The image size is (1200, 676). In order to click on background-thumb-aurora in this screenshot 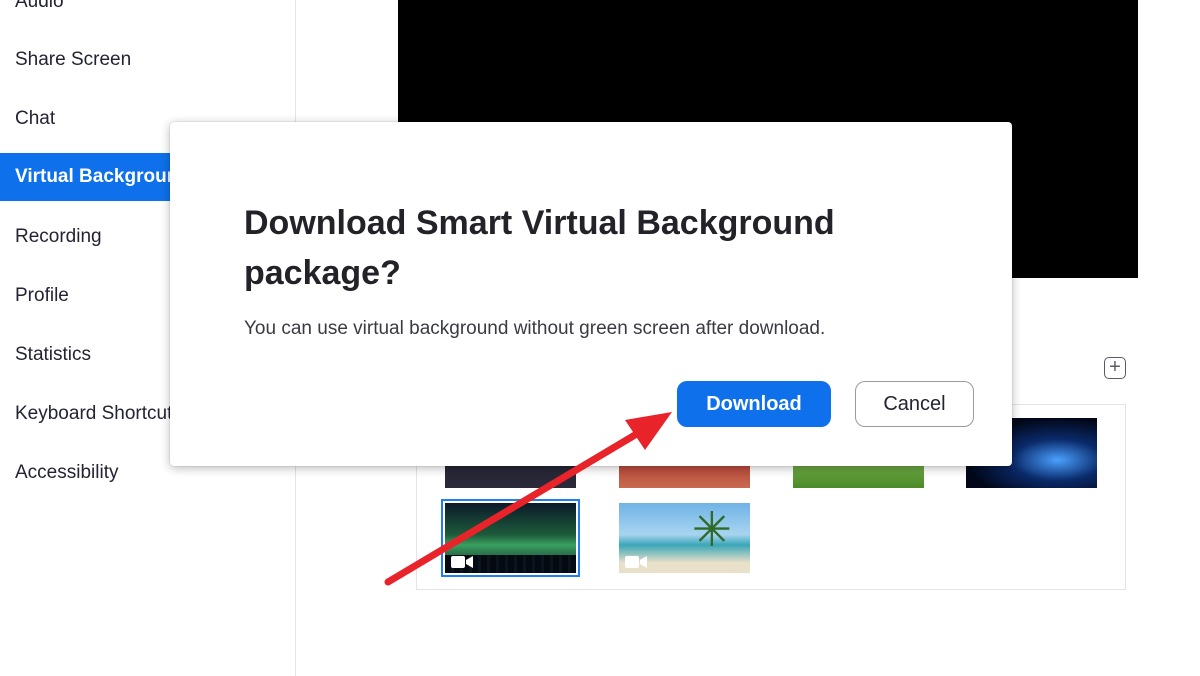, I will do `click(510, 538)`.